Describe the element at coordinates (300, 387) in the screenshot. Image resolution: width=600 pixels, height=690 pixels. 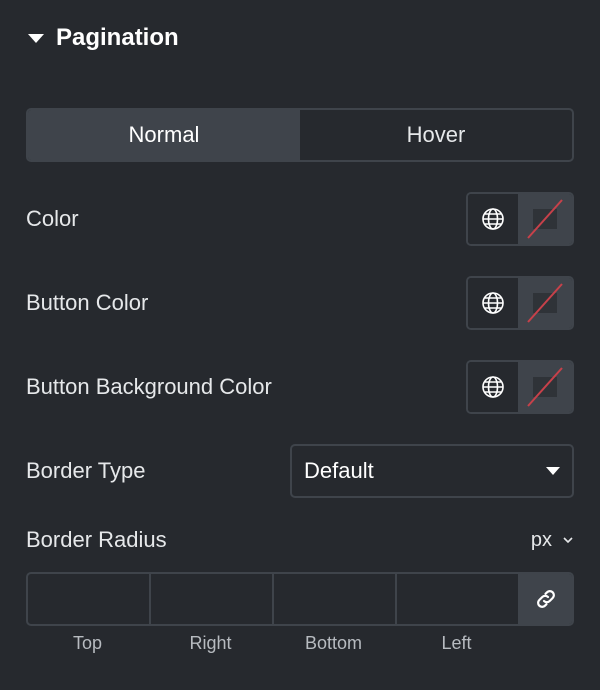
I see `button-background-color-row: Button Background Color` at that location.